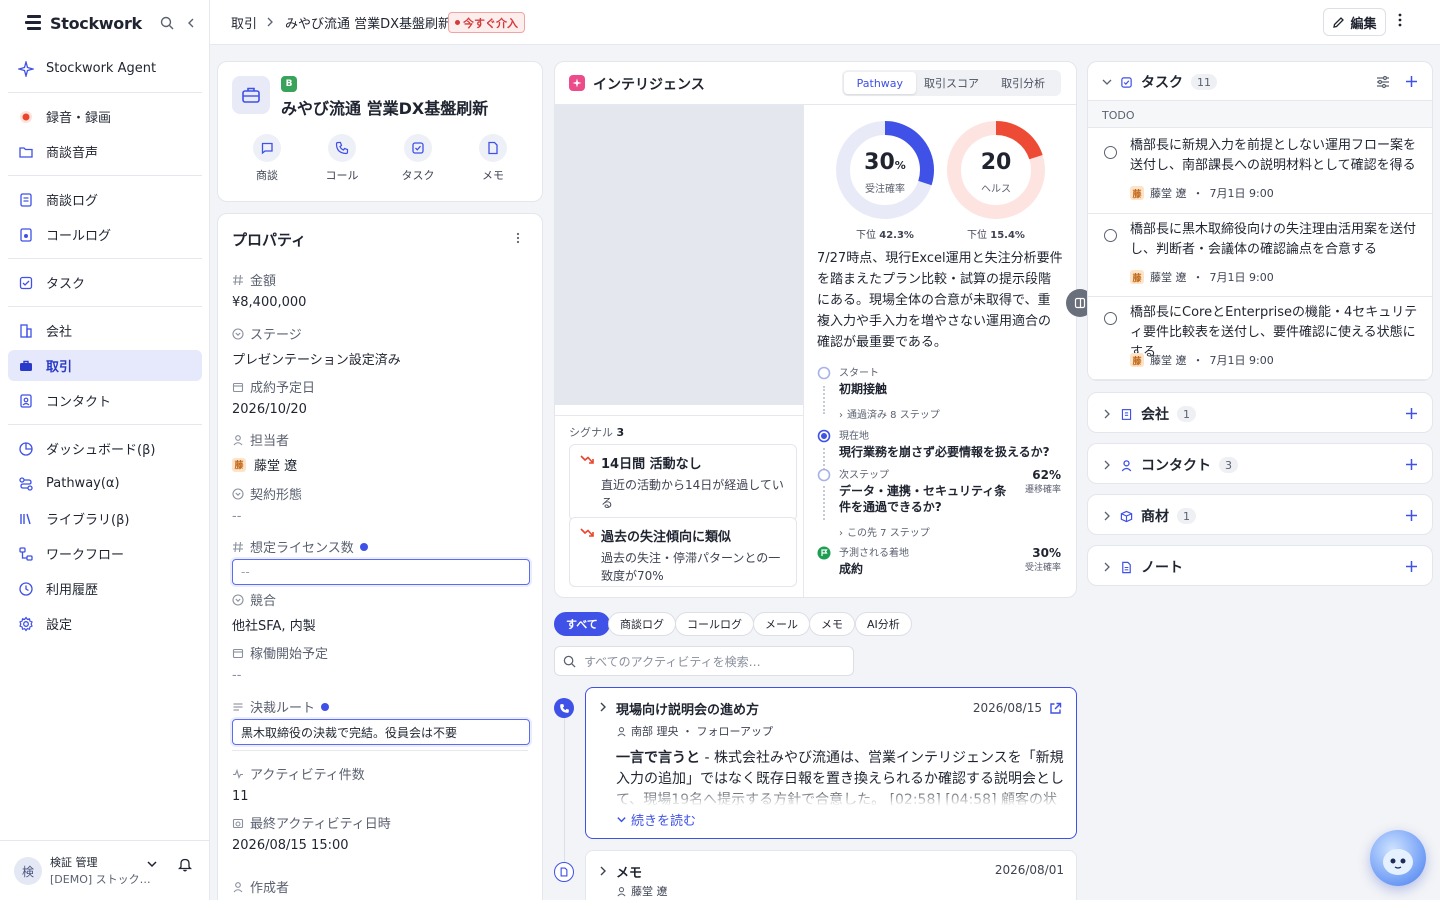 This screenshot has width=1440, height=900. What do you see at coordinates (832, 624) in the screenshot?
I see `filter-memo: メモ` at bounding box center [832, 624].